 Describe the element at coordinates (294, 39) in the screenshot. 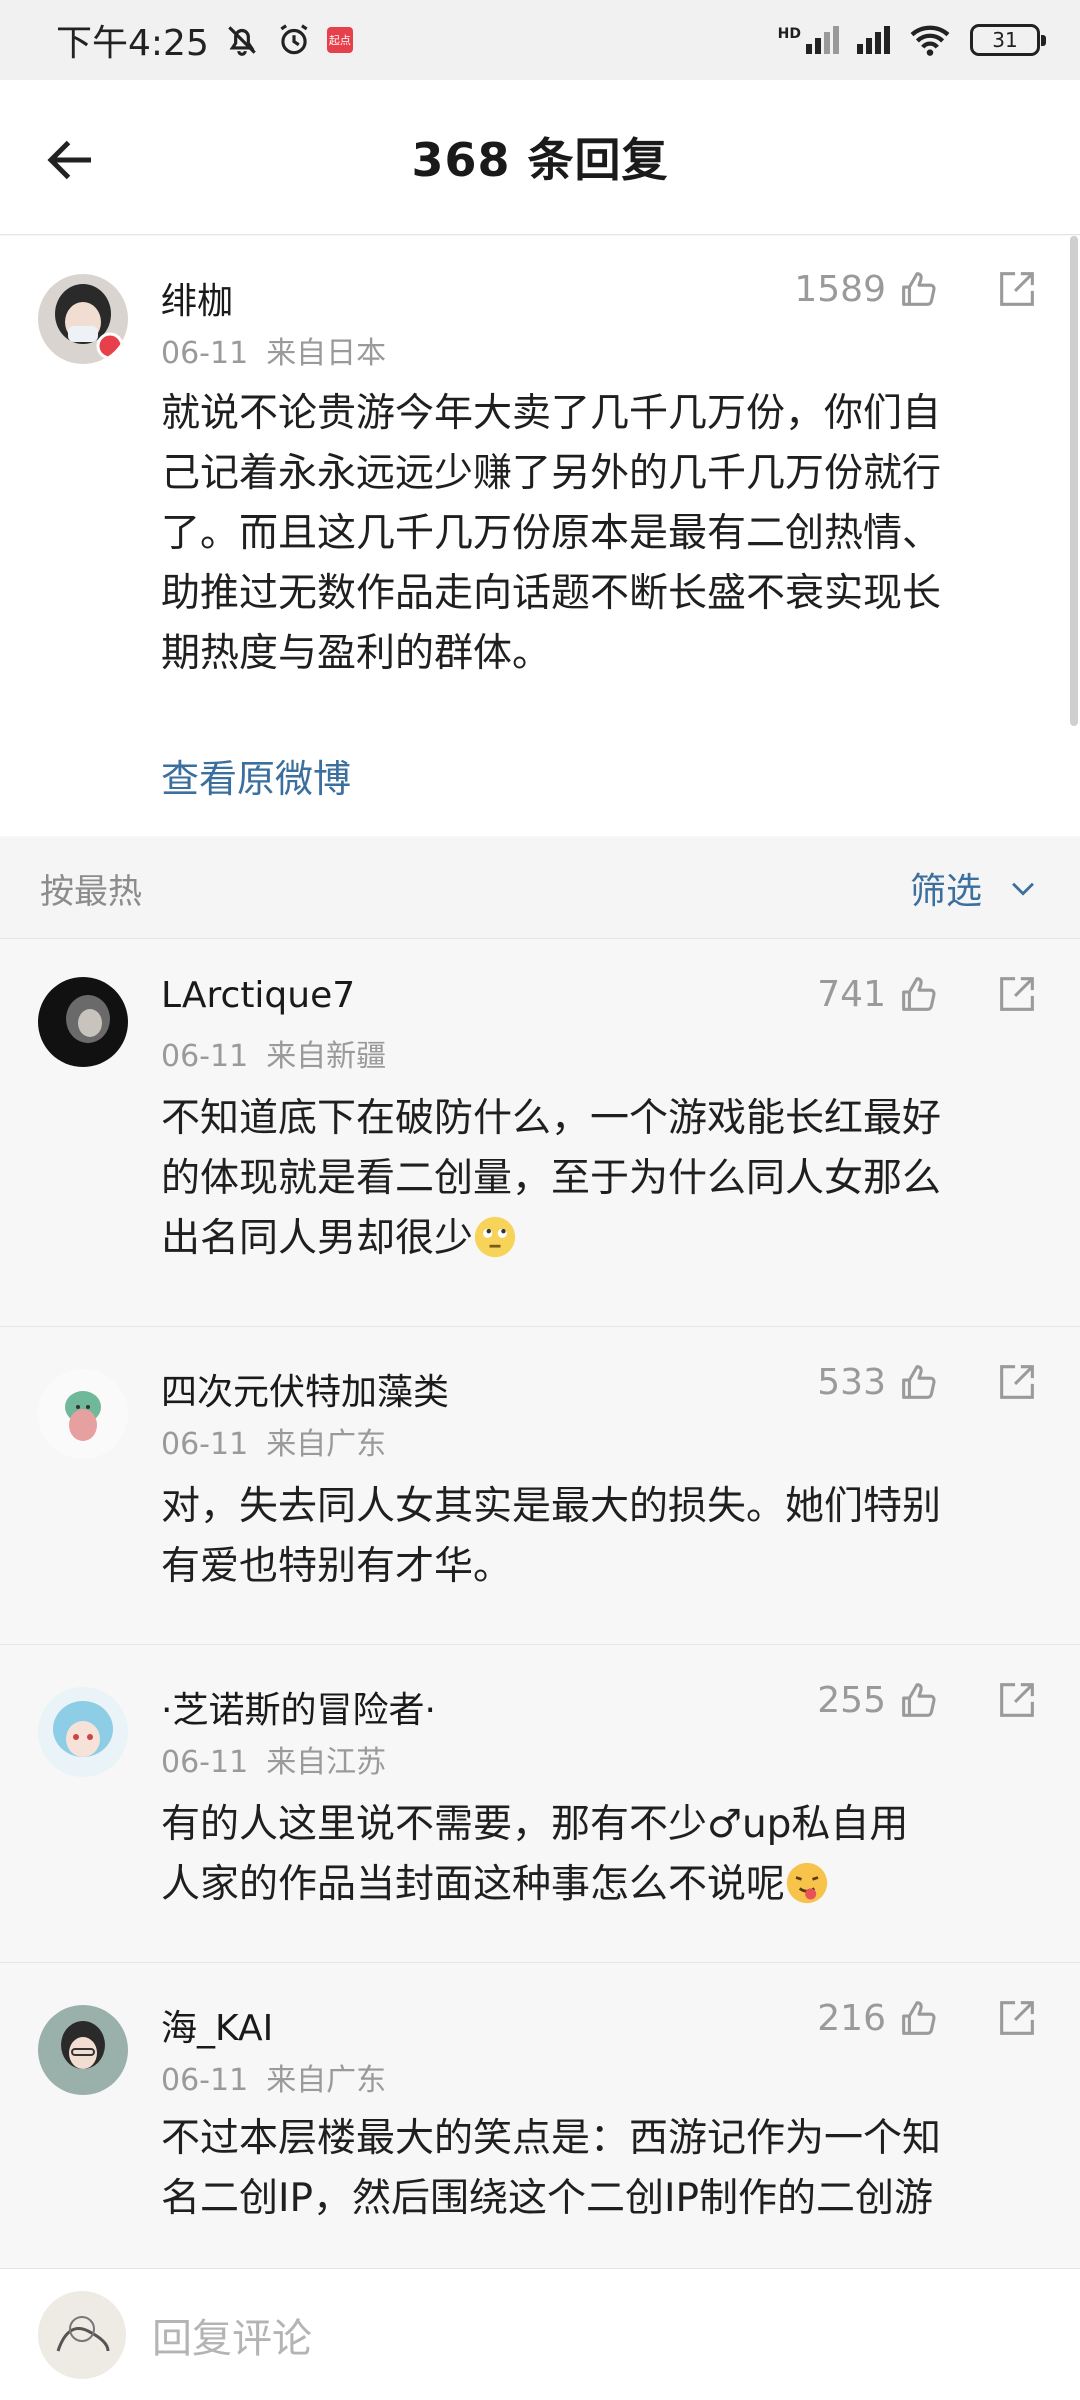

I see `alarm-icon` at that location.